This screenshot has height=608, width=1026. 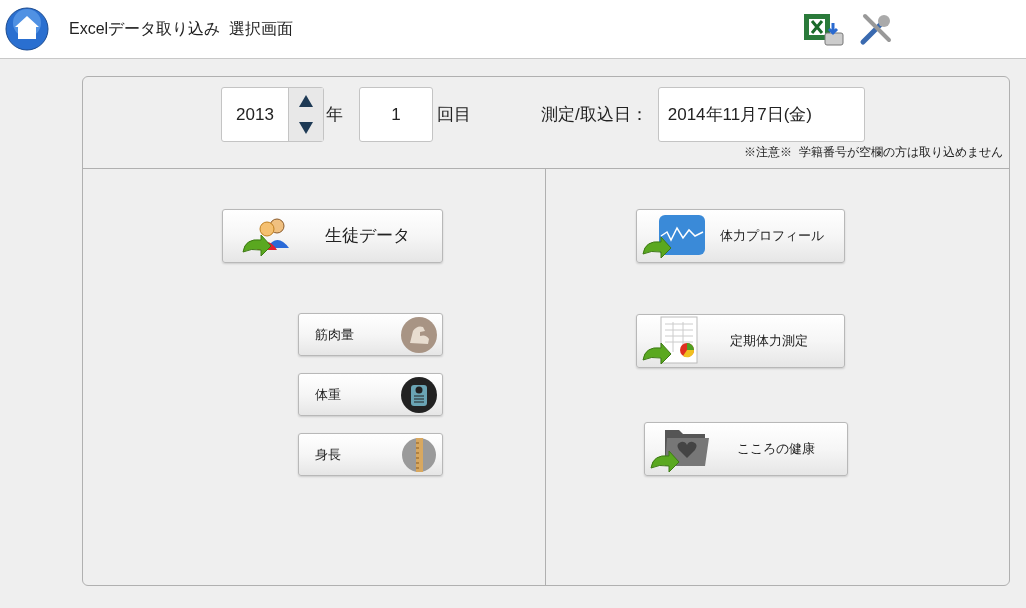 I want to click on home-icon, so click(x=27, y=29).